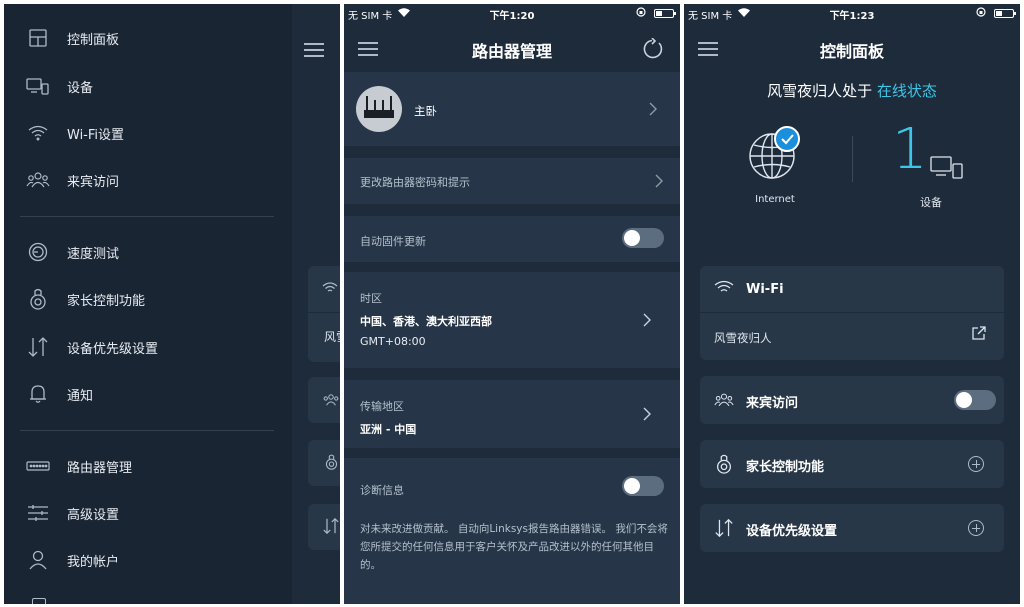  What do you see at coordinates (426, 321) in the screenshot?
I see `timezone-value: 中国、香港、澳大利亚西部` at bounding box center [426, 321].